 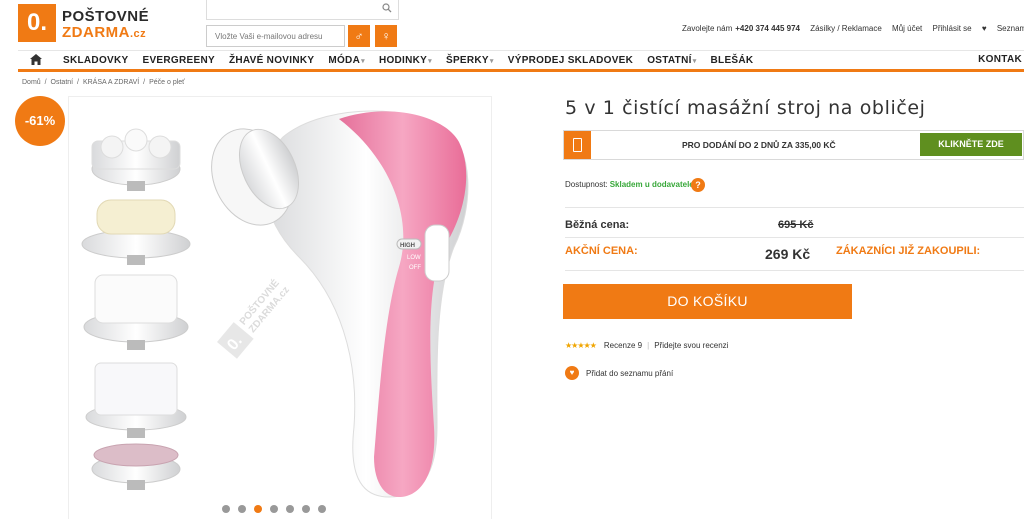 I want to click on nav-item-label: OSTATNÍ, so click(x=669, y=60).